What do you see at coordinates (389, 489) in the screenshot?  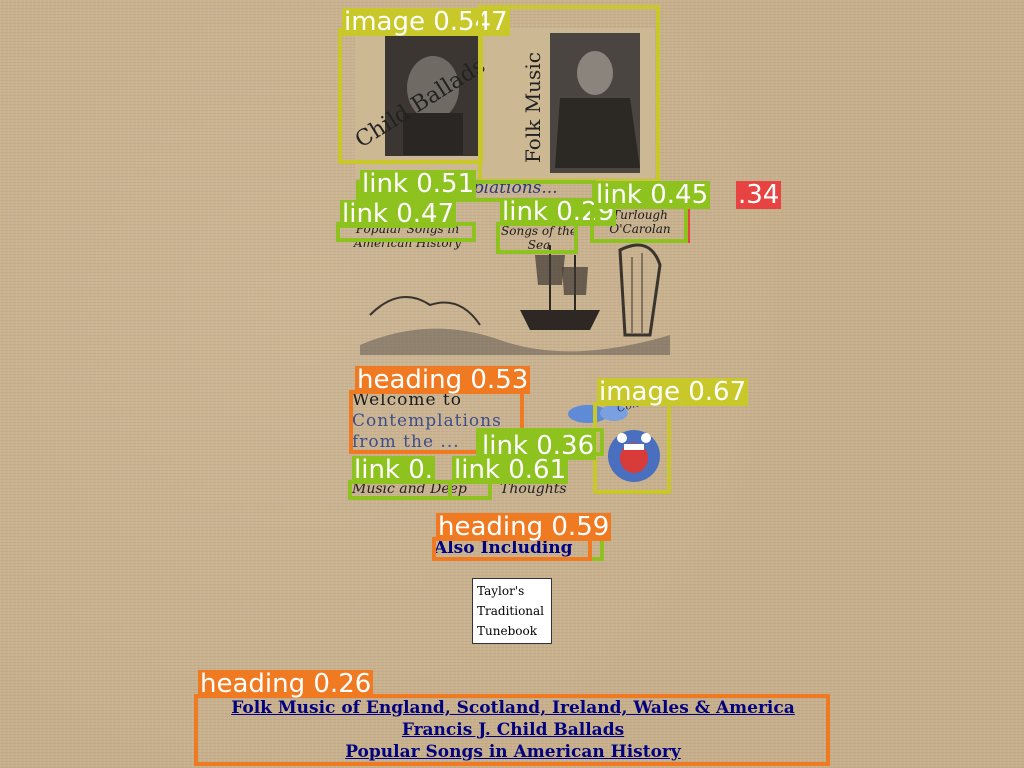 I see `music-and-text: Music and` at bounding box center [389, 489].